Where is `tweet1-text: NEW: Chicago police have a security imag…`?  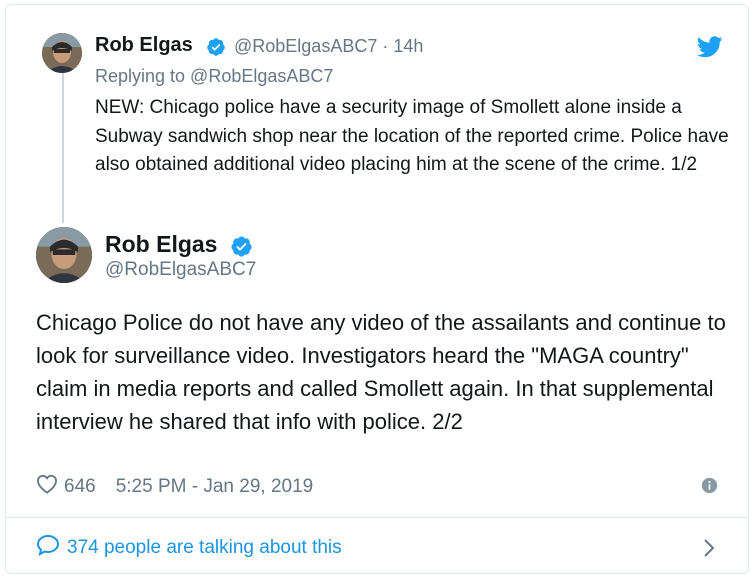 tweet1-text: NEW: Chicago police have a security imag… is located at coordinates (412, 136).